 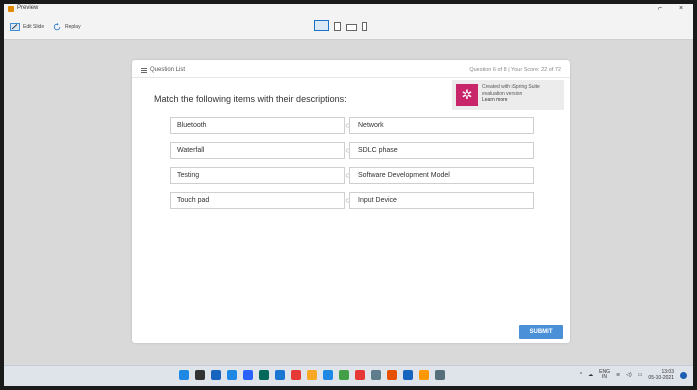 I want to click on score-label: Your Score: 22 of 72, so click(x=536, y=70).